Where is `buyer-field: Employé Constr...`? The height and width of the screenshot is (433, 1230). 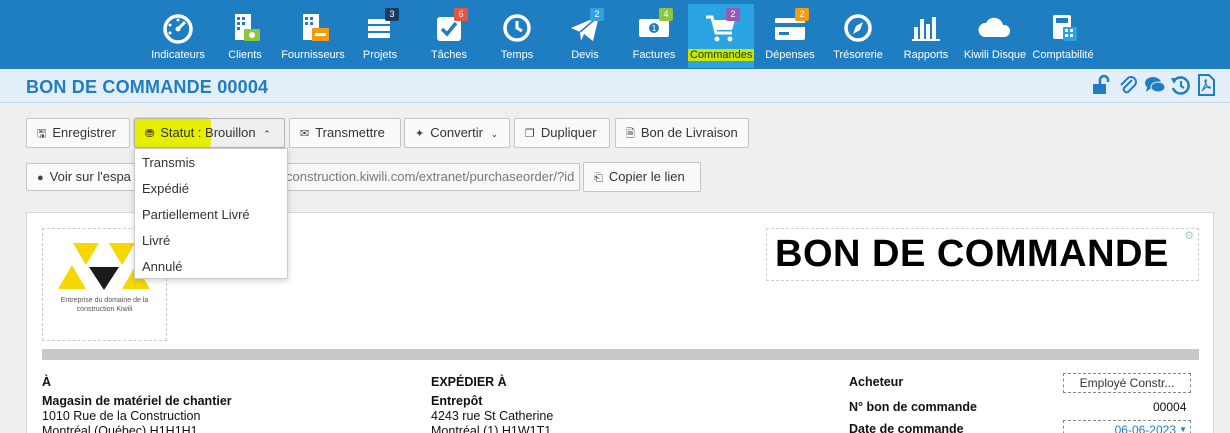 buyer-field: Employé Constr... is located at coordinates (1127, 383).